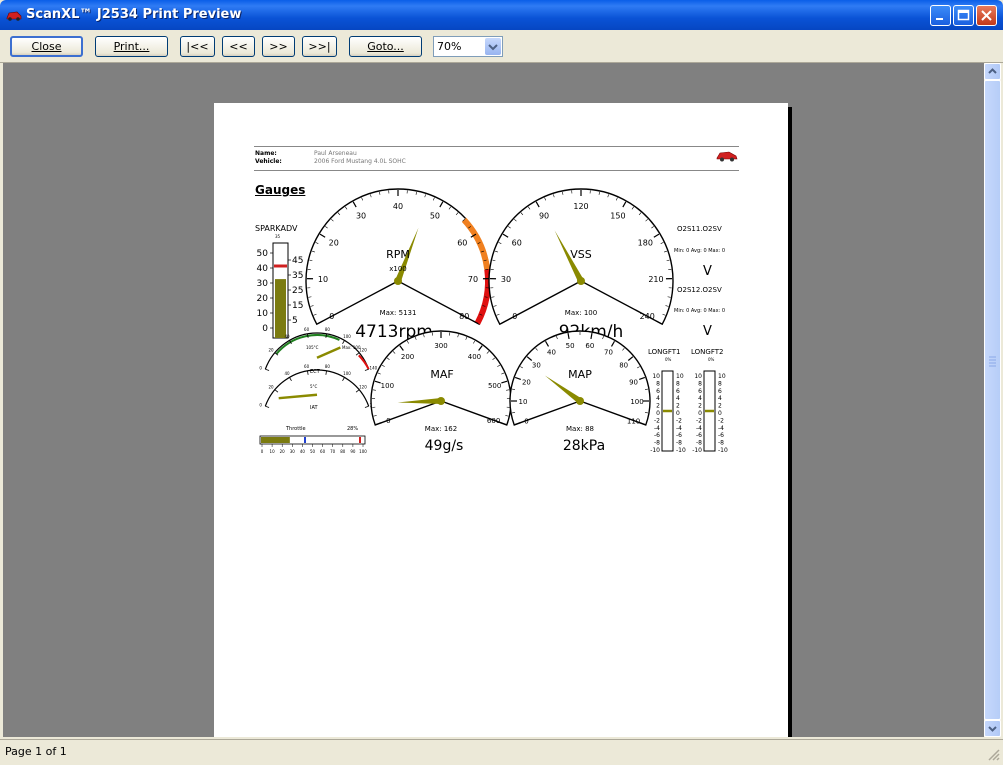 This screenshot has height=765, width=1003. What do you see at coordinates (297, 306) in the screenshot?
I see `spark-right-label: 15` at bounding box center [297, 306].